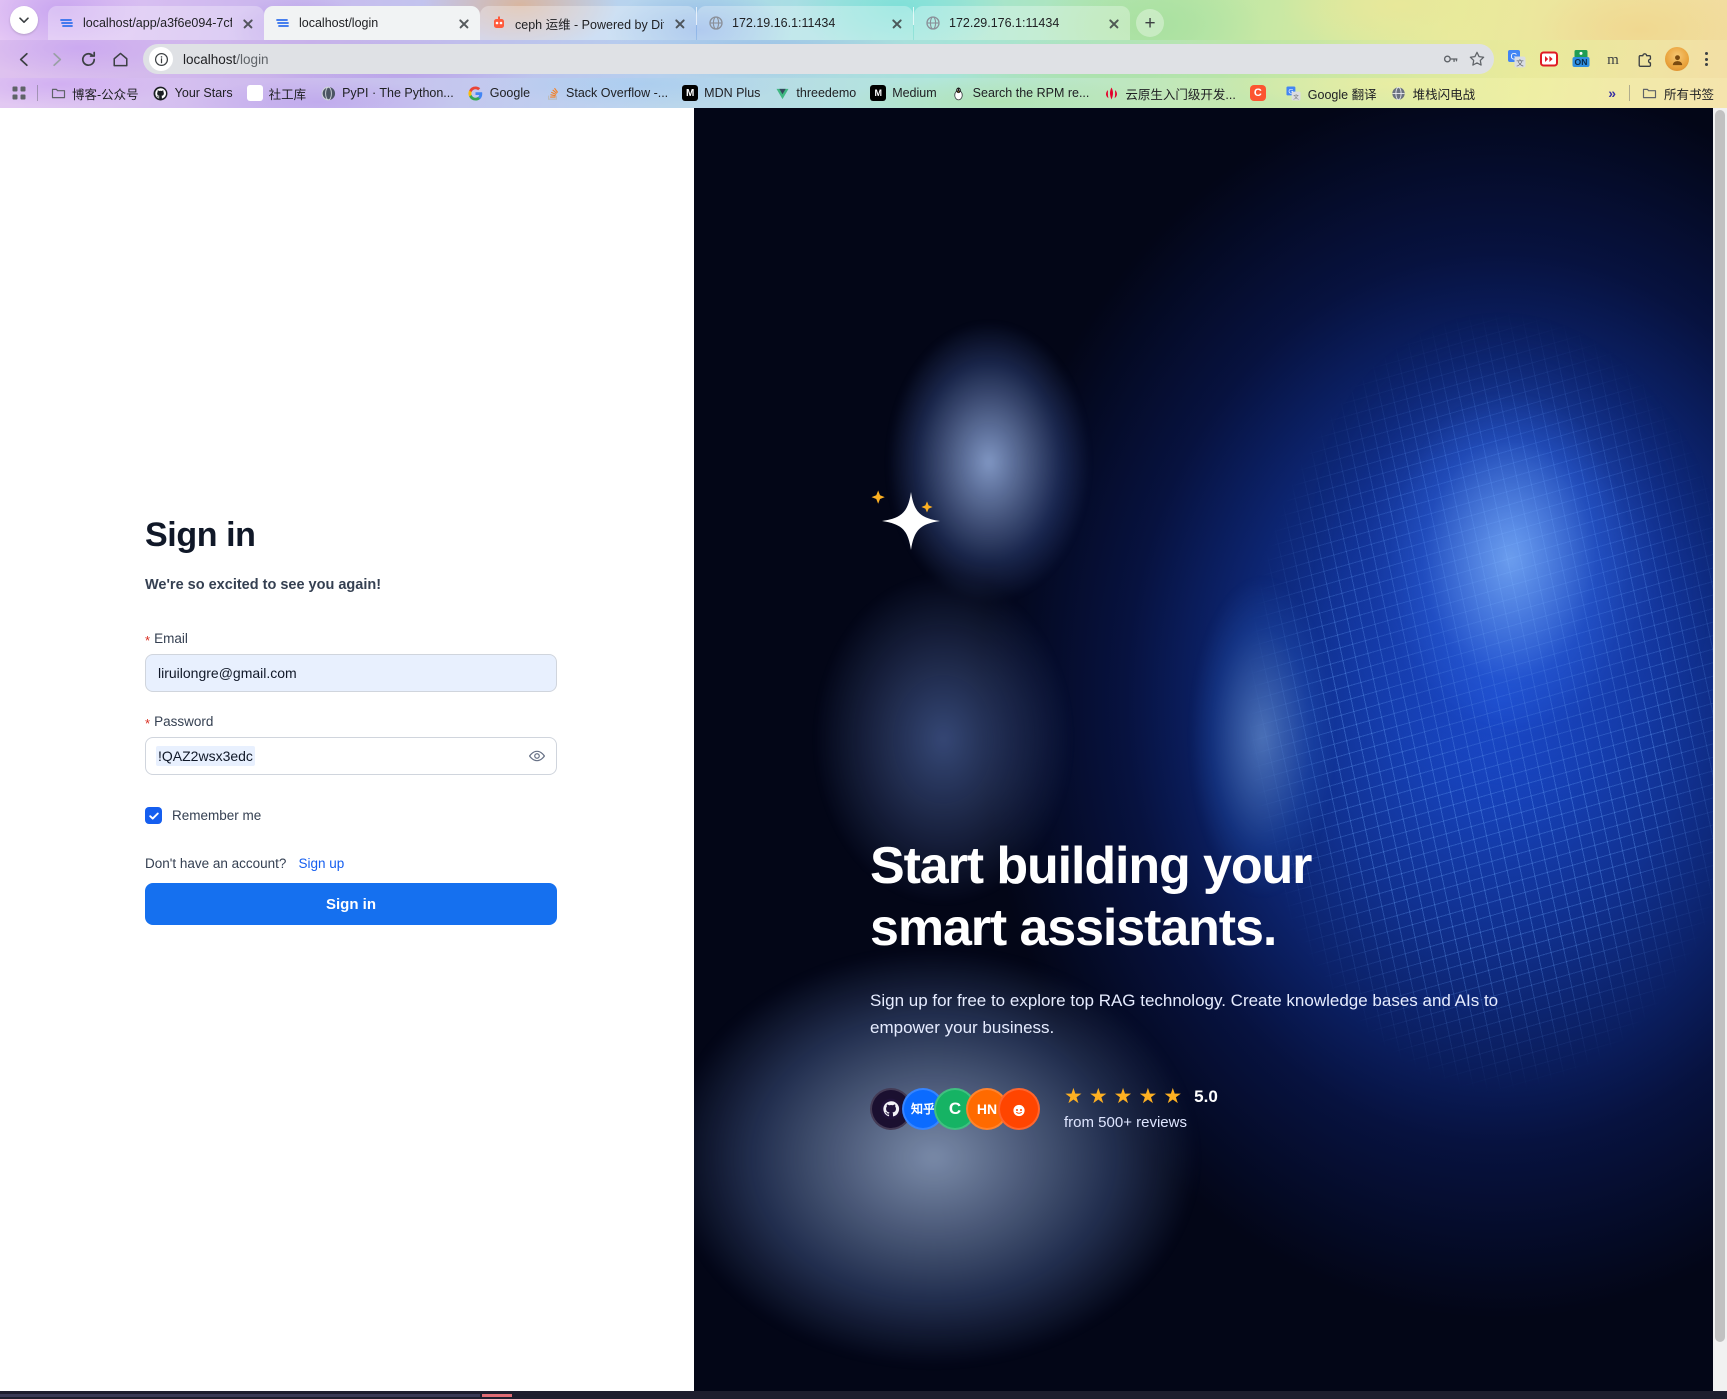 Image resolution: width=1727 pixels, height=1399 pixels. Describe the element at coordinates (56, 59) in the screenshot. I see `forward-button` at that location.